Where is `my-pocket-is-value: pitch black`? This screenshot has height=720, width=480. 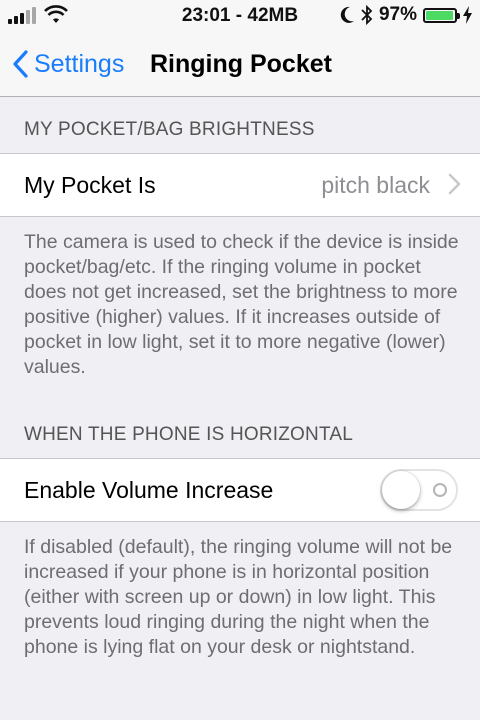 my-pocket-is-value: pitch black is located at coordinates (375, 185).